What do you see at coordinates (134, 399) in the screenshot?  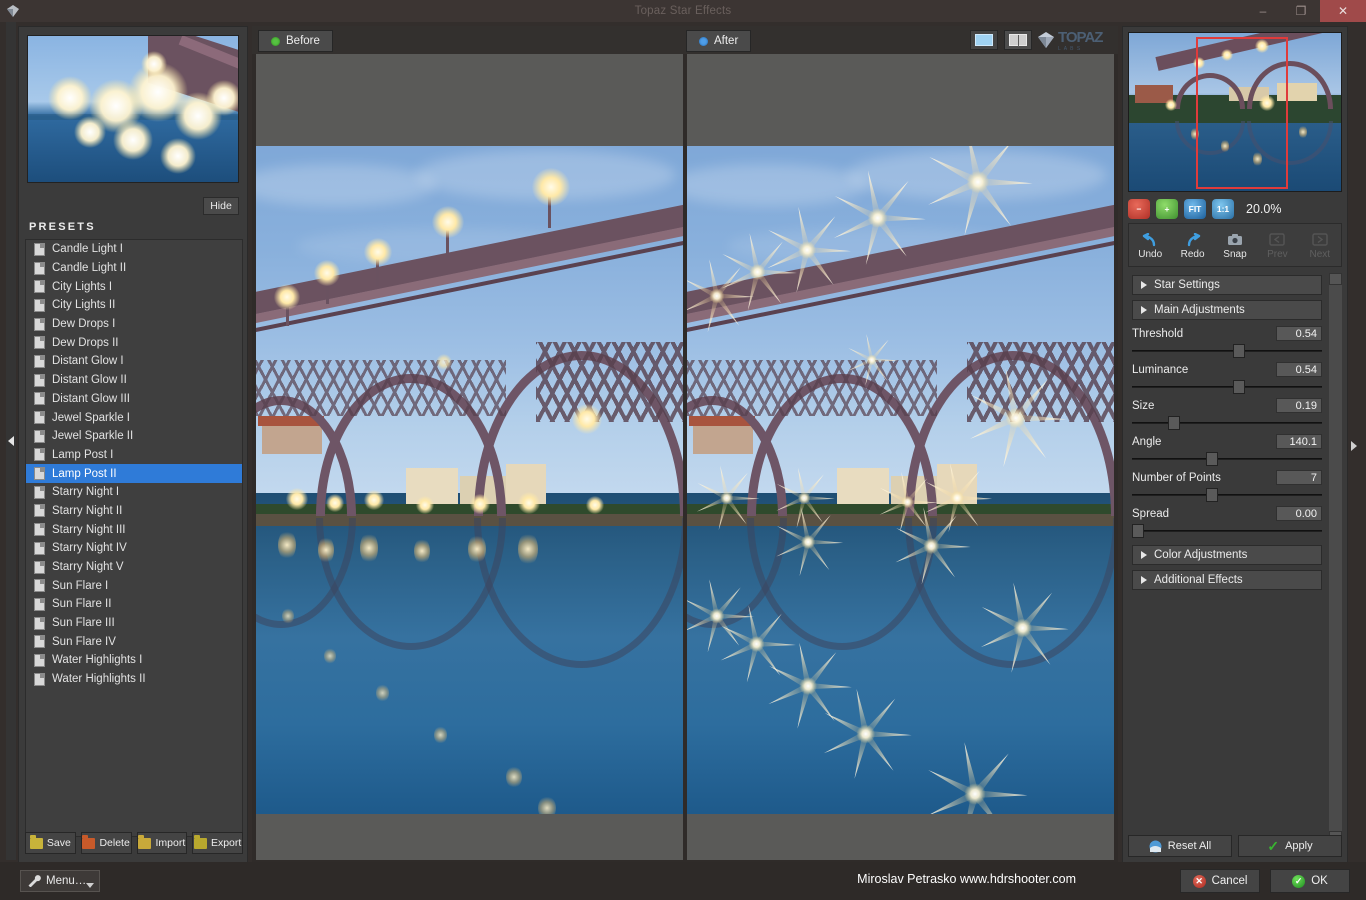 I see `list-item: Distant Glow III` at bounding box center [134, 399].